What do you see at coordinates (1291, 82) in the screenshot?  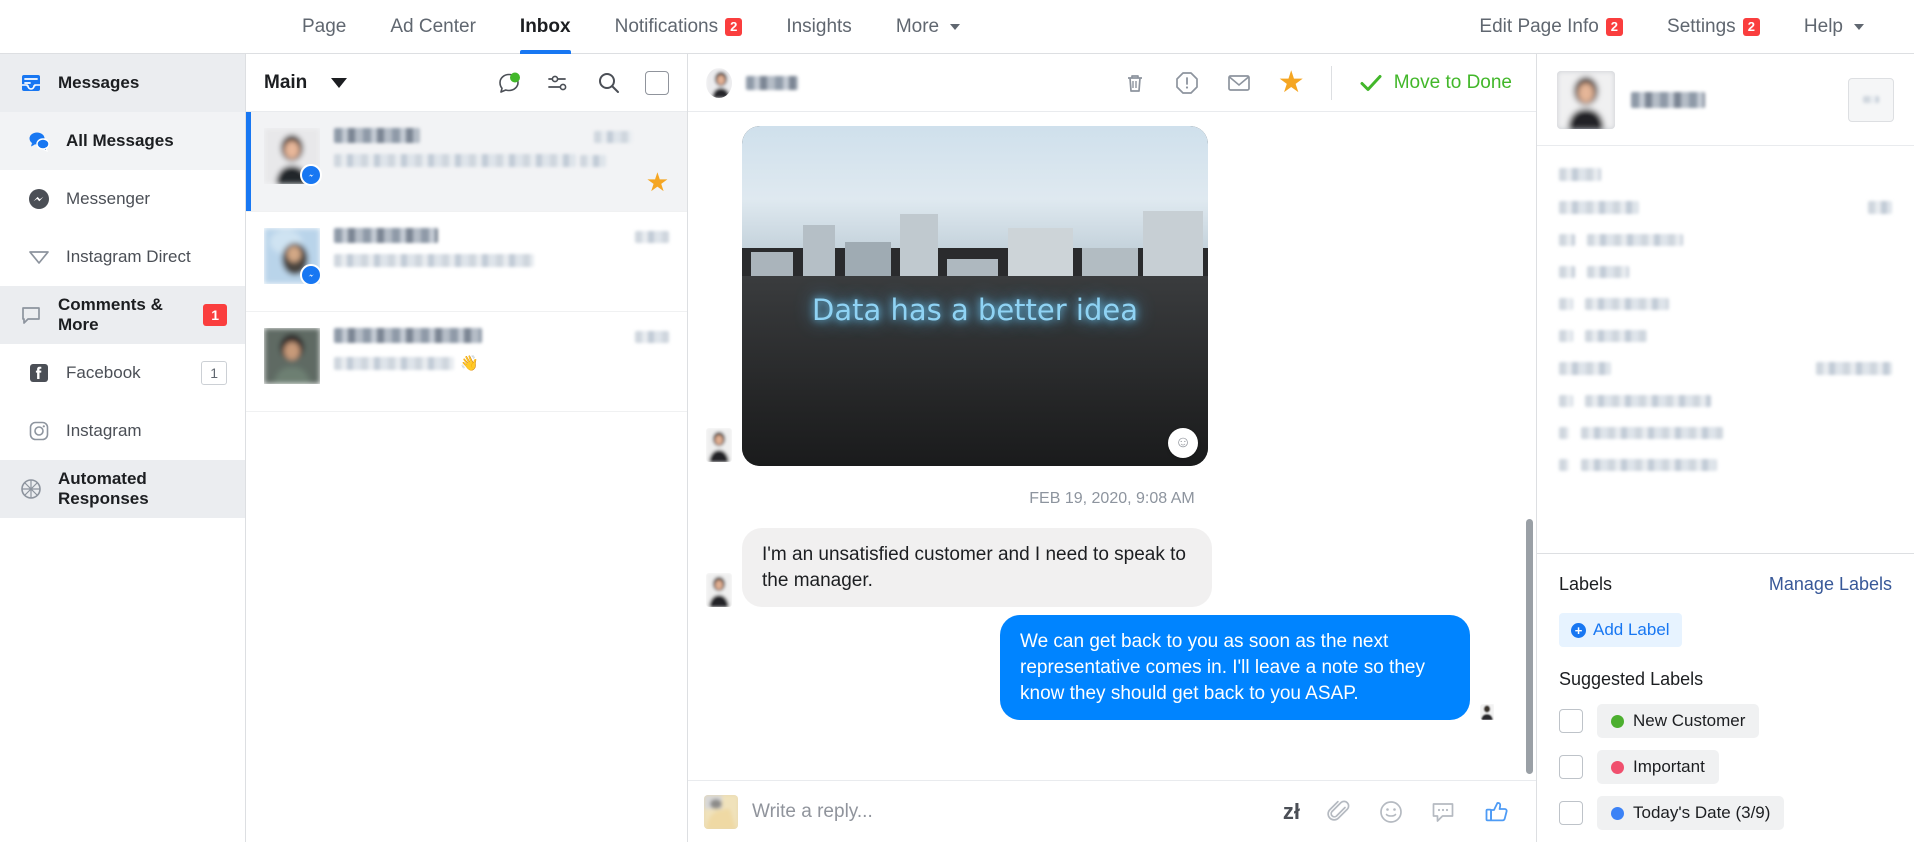 I see `star-icon: ★` at bounding box center [1291, 82].